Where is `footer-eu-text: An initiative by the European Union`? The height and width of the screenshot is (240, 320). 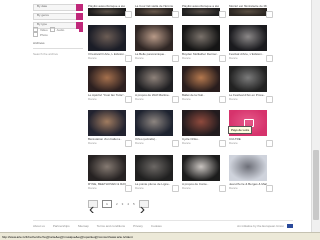
footer-eu-text: An initiative by the European Union is located at coordinates (260, 226).